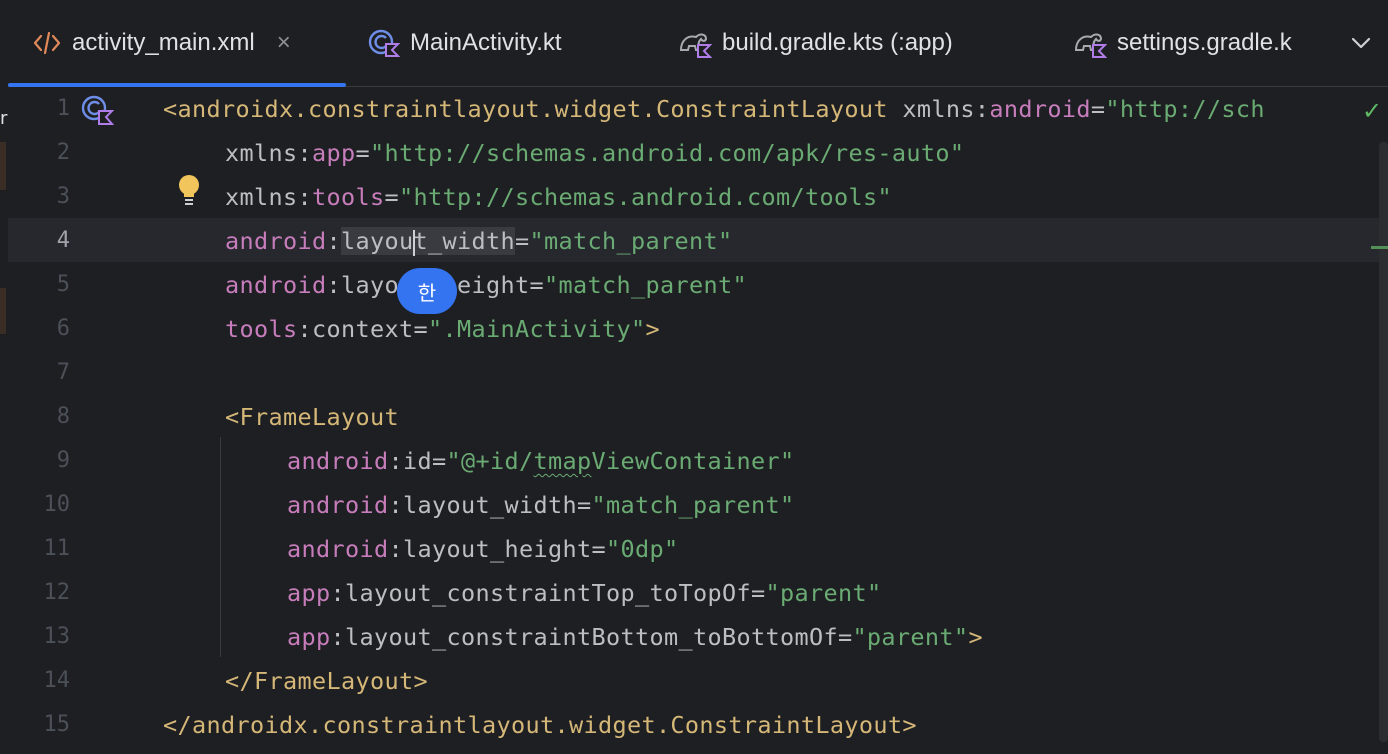 Image resolution: width=1388 pixels, height=754 pixels. Describe the element at coordinates (427, 291) in the screenshot. I see `ime-indicator: 한` at that location.